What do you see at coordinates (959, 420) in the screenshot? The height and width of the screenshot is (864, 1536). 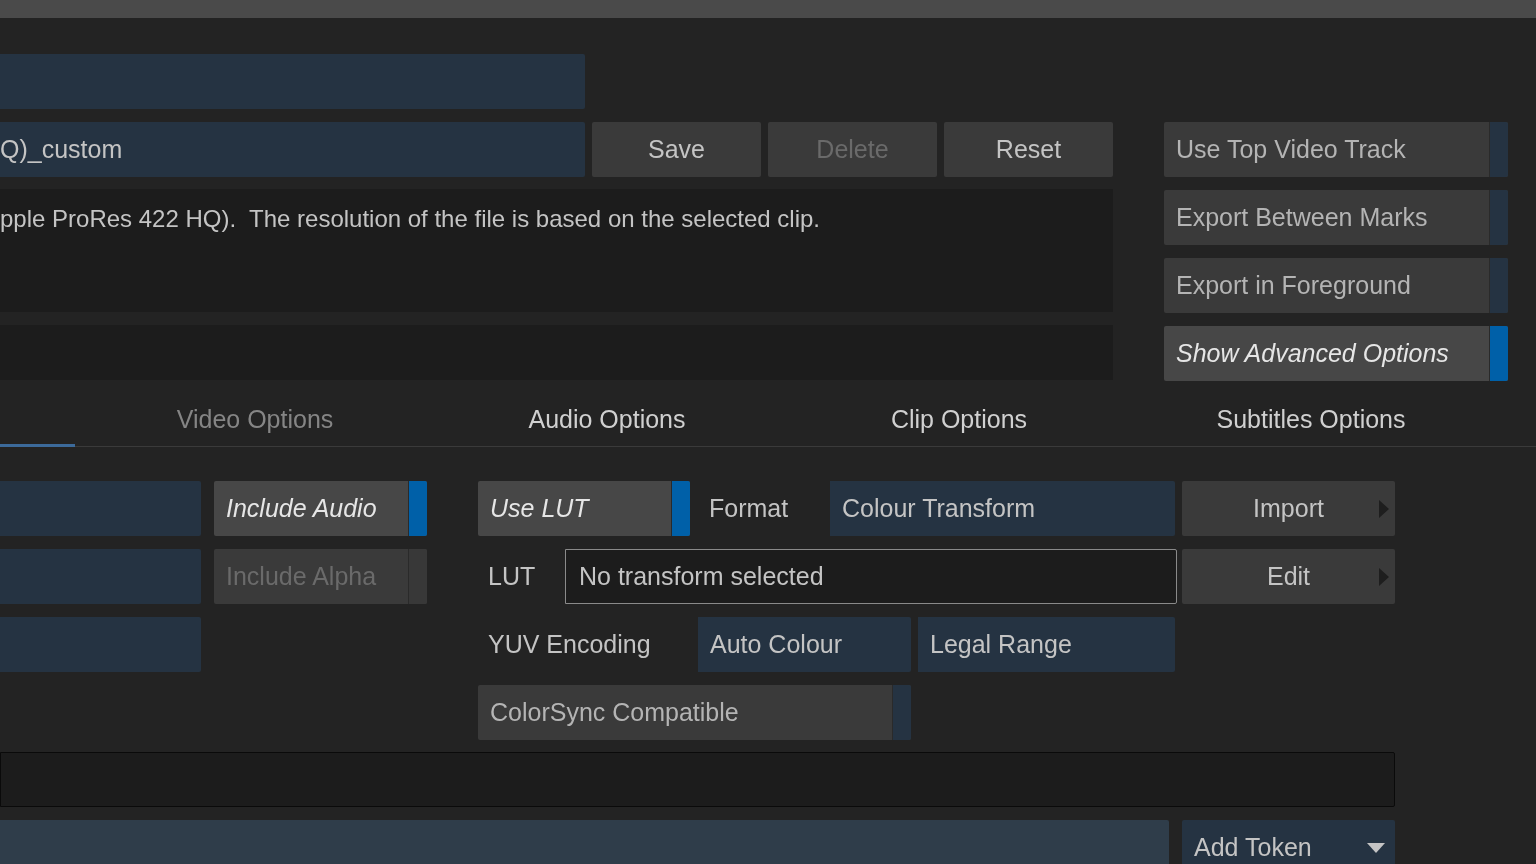 I see `tab: Clip Options` at bounding box center [959, 420].